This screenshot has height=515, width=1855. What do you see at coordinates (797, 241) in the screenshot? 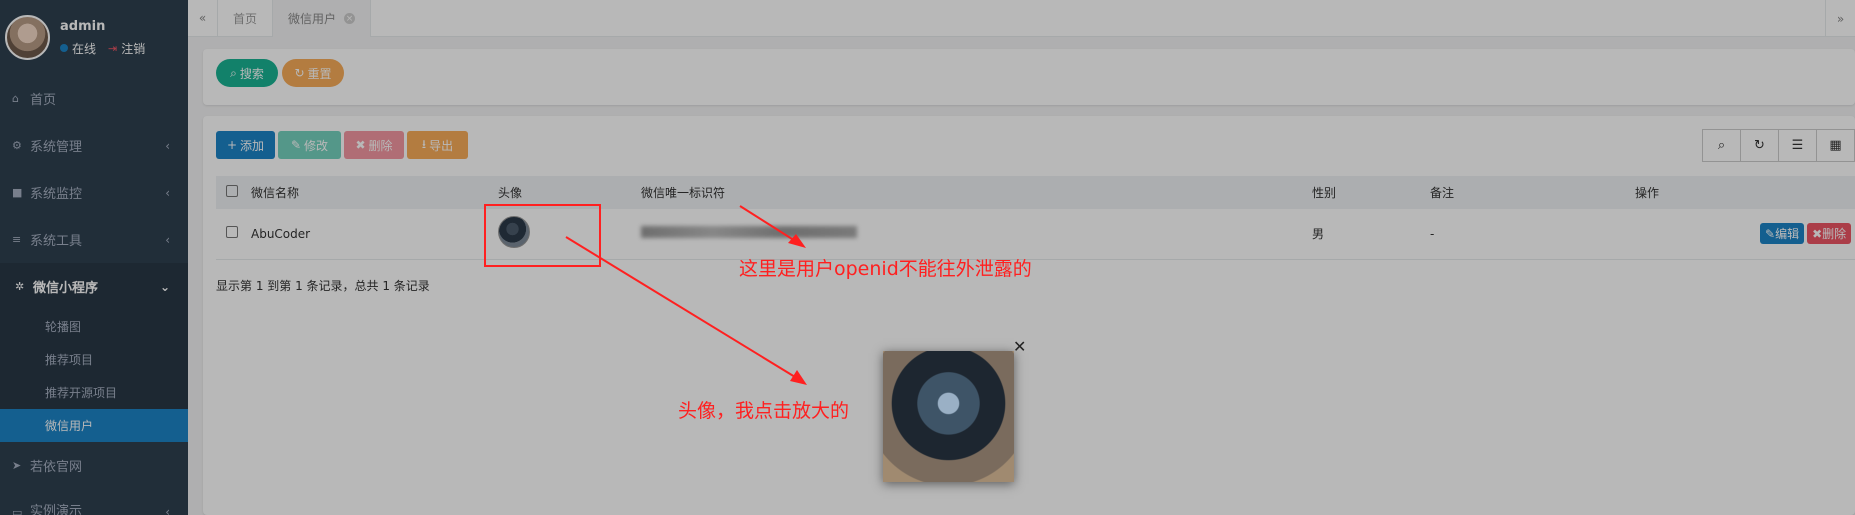
I see `annotation-arrowhead-openid` at bounding box center [797, 241].